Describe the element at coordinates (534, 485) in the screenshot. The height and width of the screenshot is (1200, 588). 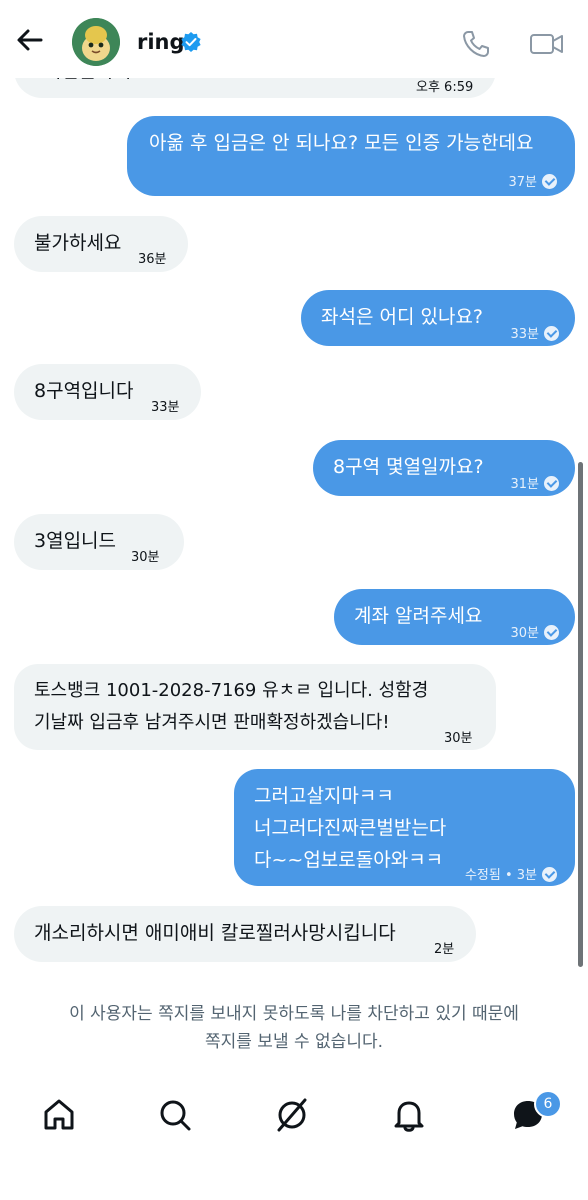
I see `message-time: 31분` at that location.